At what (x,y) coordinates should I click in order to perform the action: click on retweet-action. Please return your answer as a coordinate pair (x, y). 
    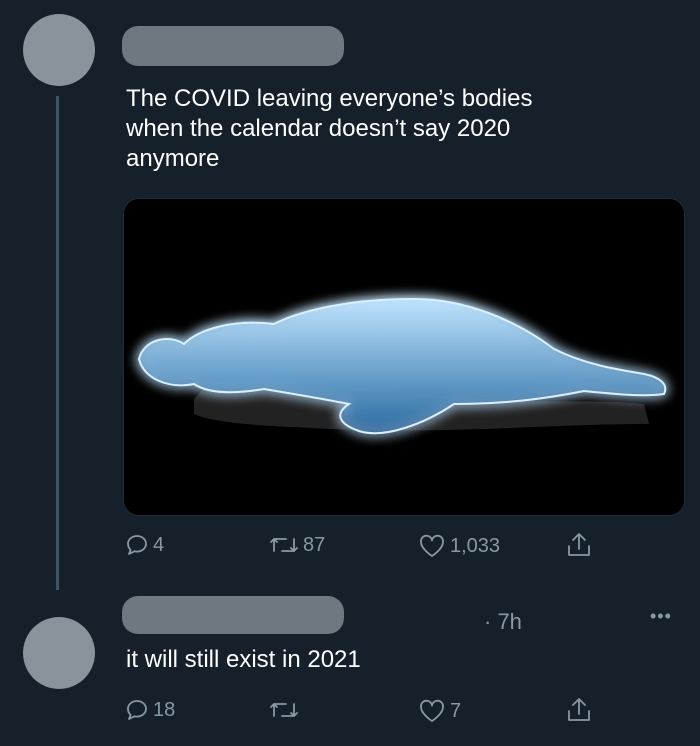
    Looking at the image, I should click on (284, 710).